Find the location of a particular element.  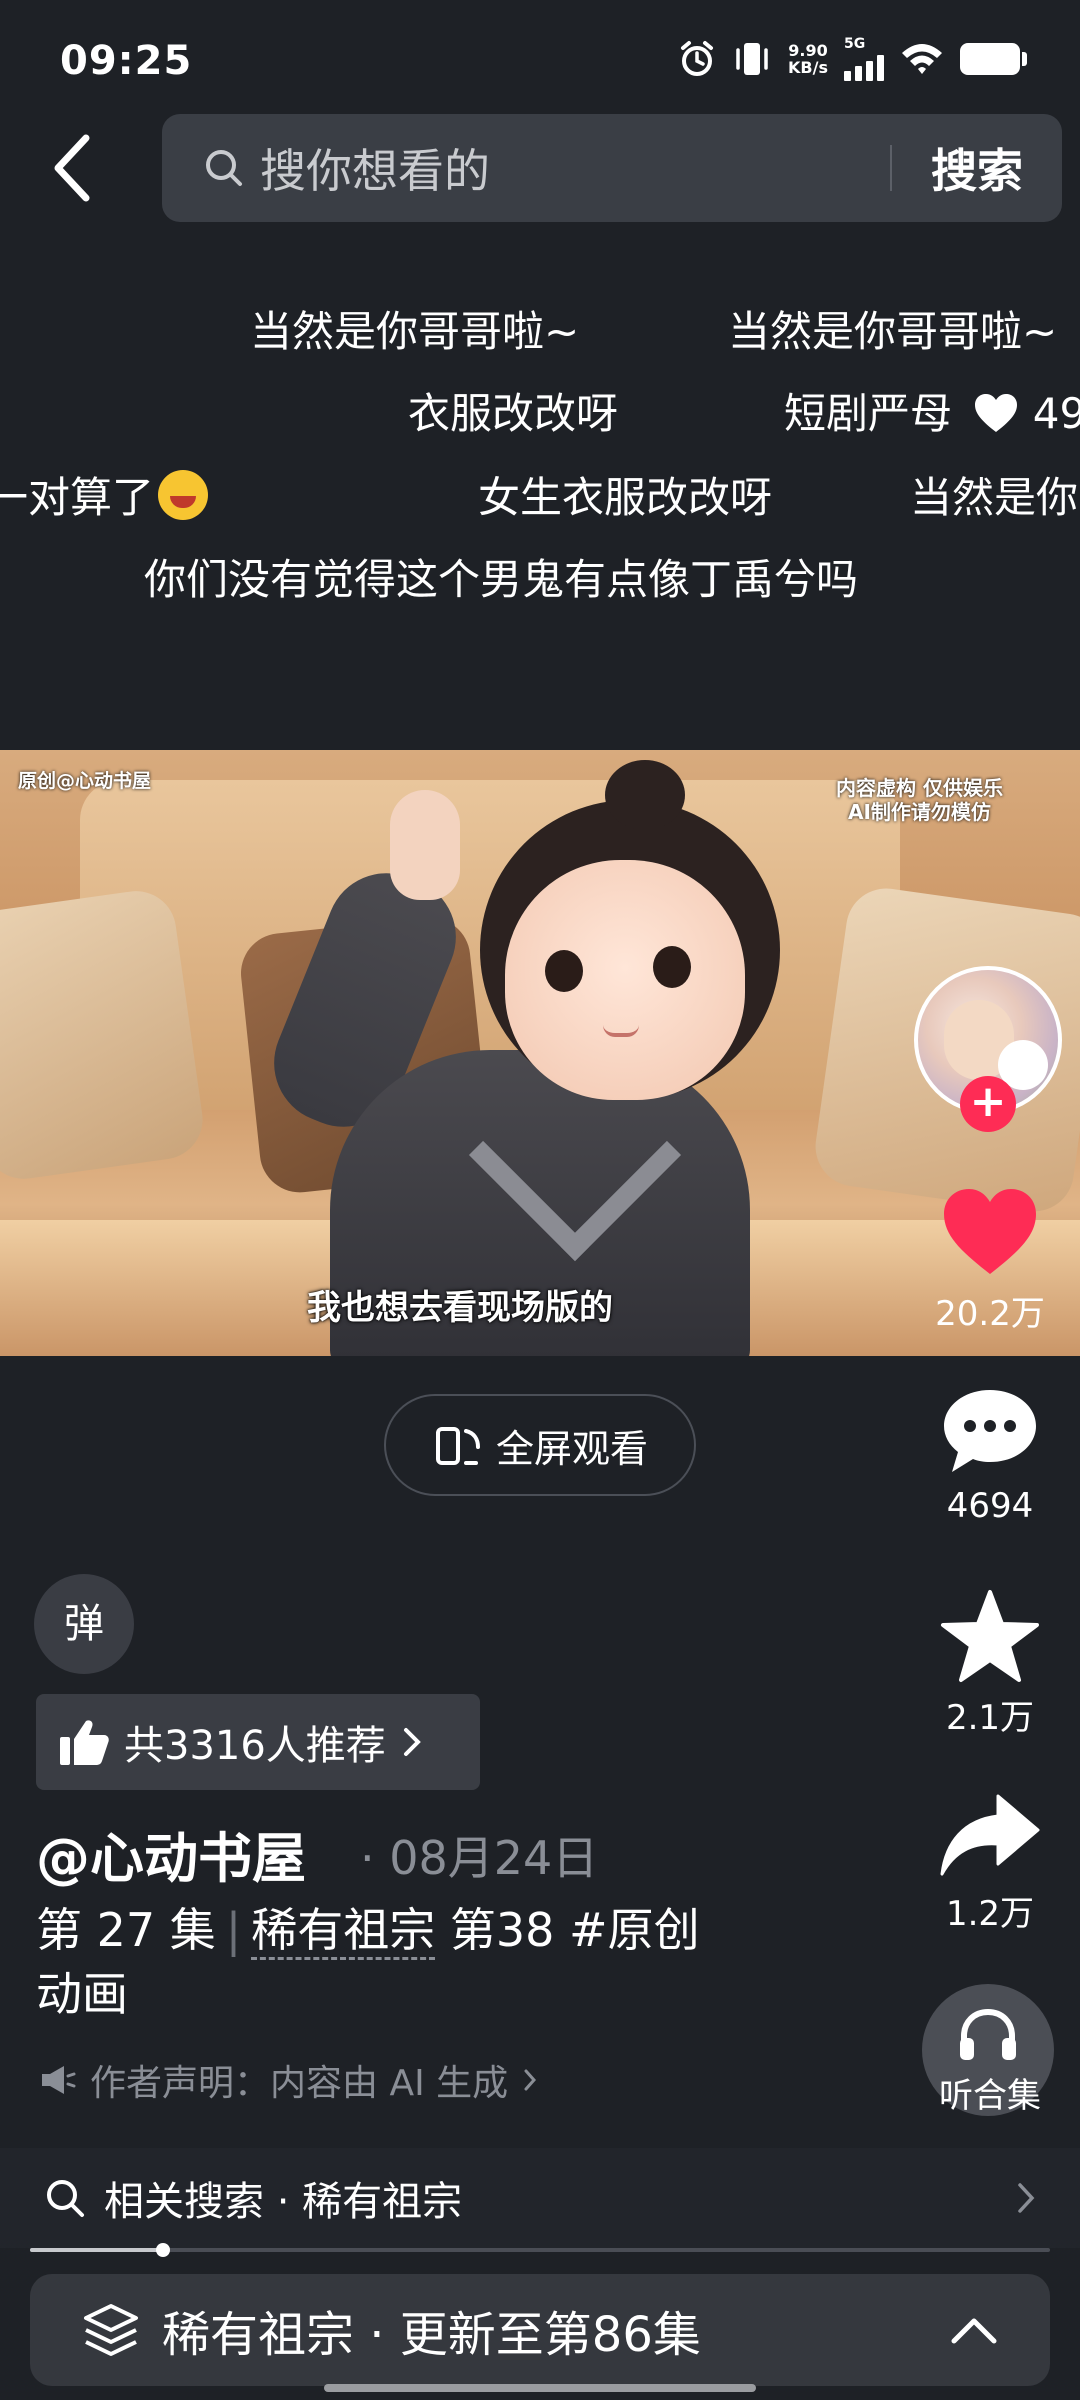

video-subtitle: 我也想去看现场版的 is located at coordinates (540, 1304).